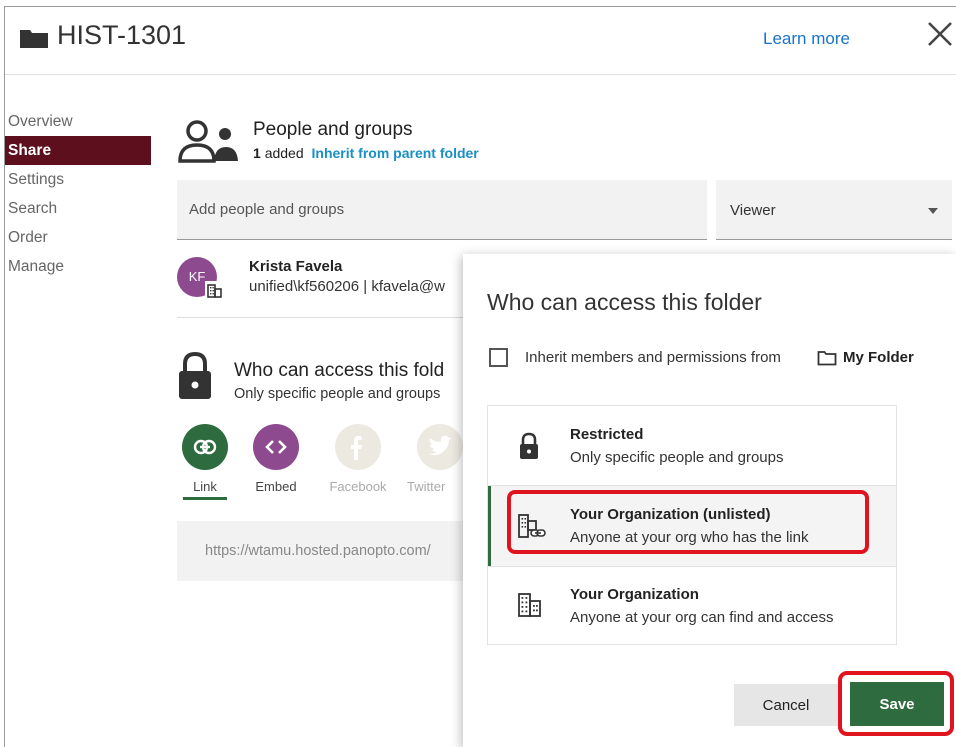 The height and width of the screenshot is (747, 956). I want to click on share-facebook-button, so click(358, 447).